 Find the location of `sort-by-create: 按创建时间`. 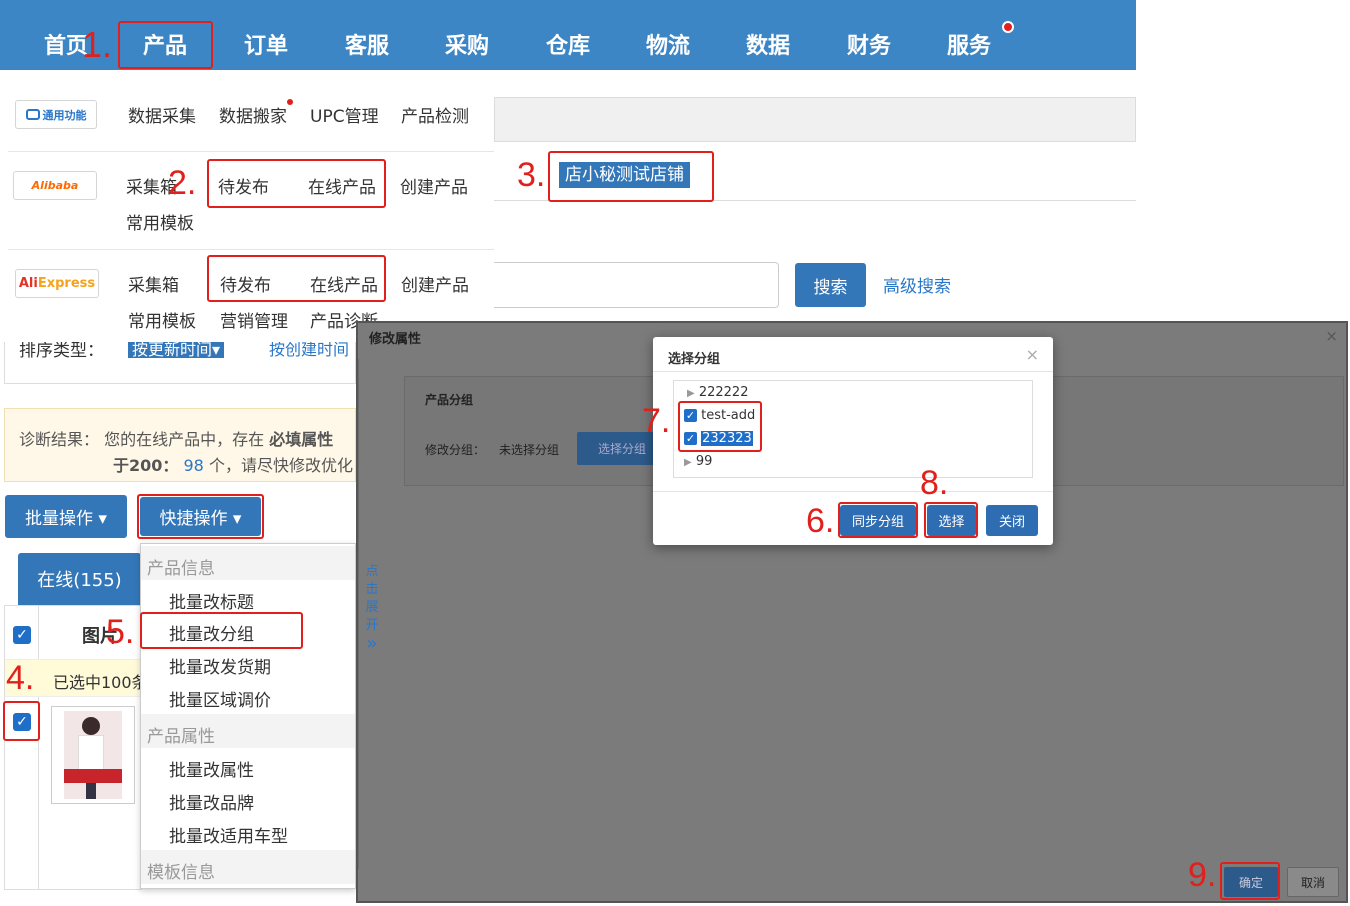

sort-by-create: 按创建时间 is located at coordinates (309, 351).